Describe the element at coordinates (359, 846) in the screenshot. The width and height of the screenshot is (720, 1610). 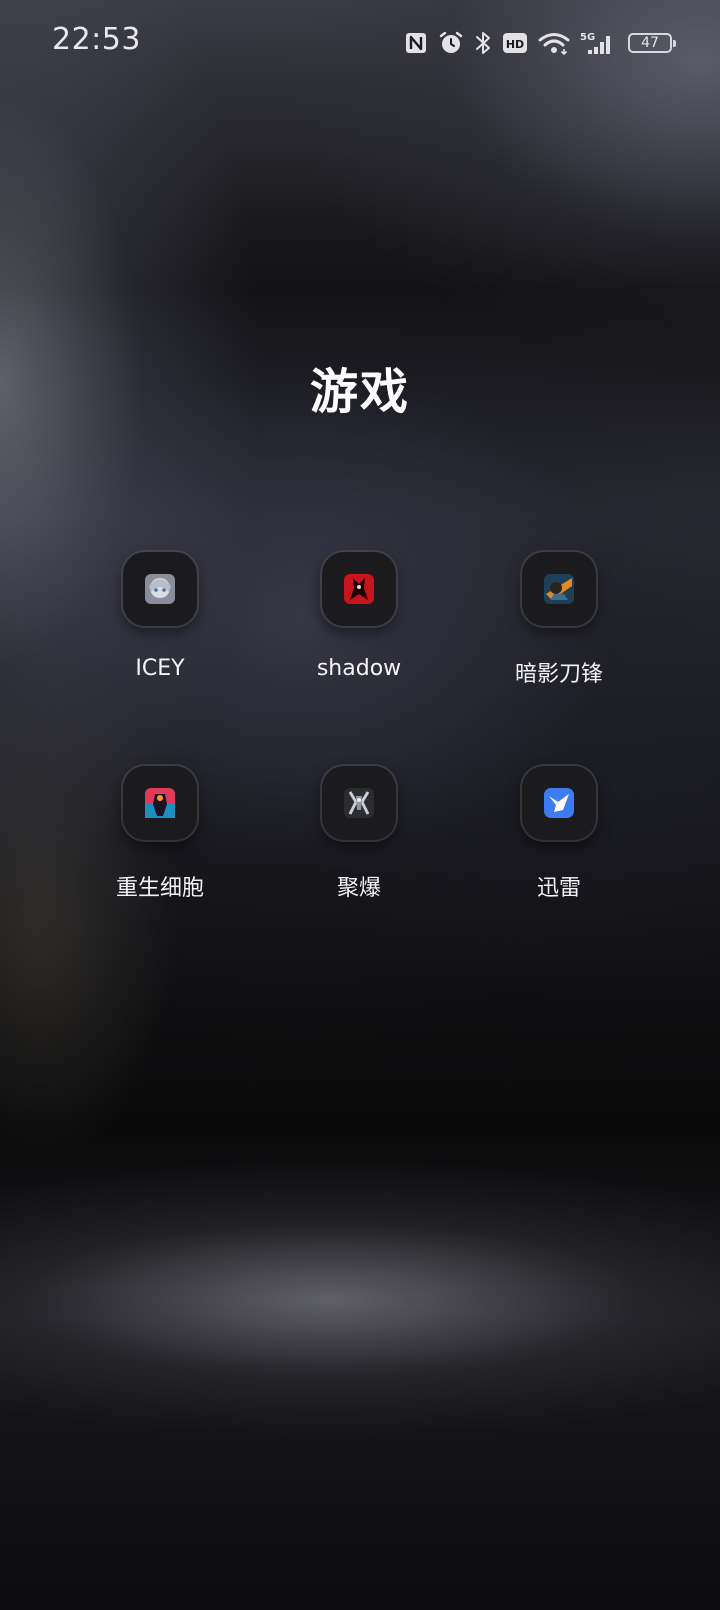
I see `app-implosion: 聚爆` at that location.